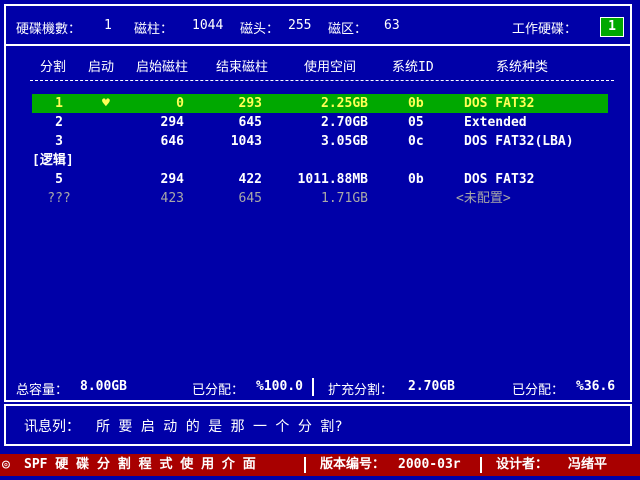 This screenshot has width=640, height=480. I want to click on disk-count-value: 1, so click(108, 25).